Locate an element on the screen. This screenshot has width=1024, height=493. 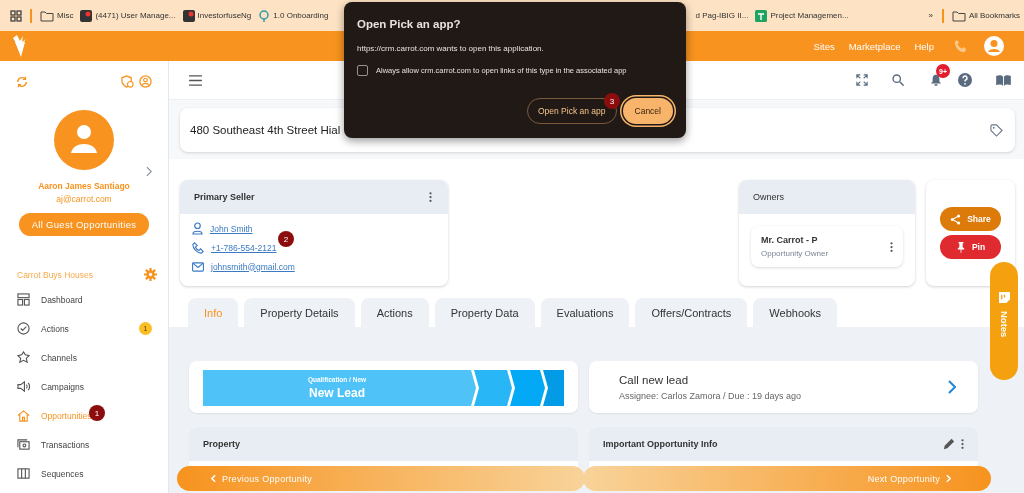
section-title: Carrot Buys Houses is located at coordinates (55, 274).